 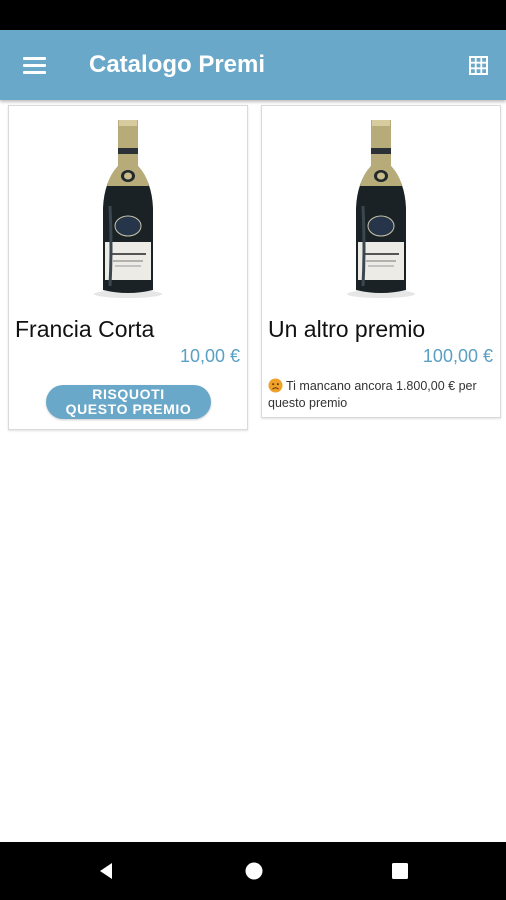 I want to click on prize-name: Un altro premio, so click(x=347, y=329).